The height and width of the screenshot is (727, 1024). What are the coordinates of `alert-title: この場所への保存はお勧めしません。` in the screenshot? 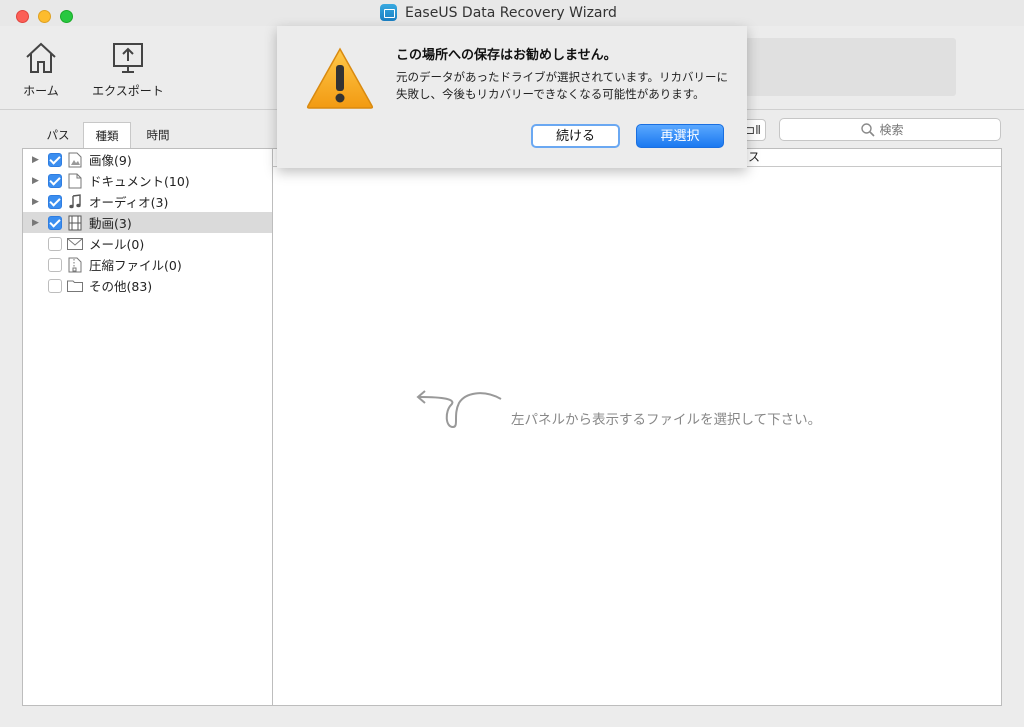 It's located at (506, 55).